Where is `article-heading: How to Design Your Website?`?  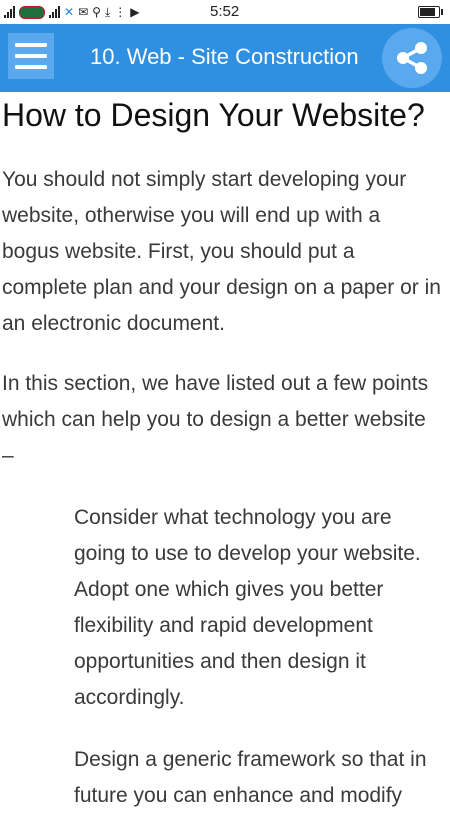
article-heading: How to Design Your Website? is located at coordinates (213, 115).